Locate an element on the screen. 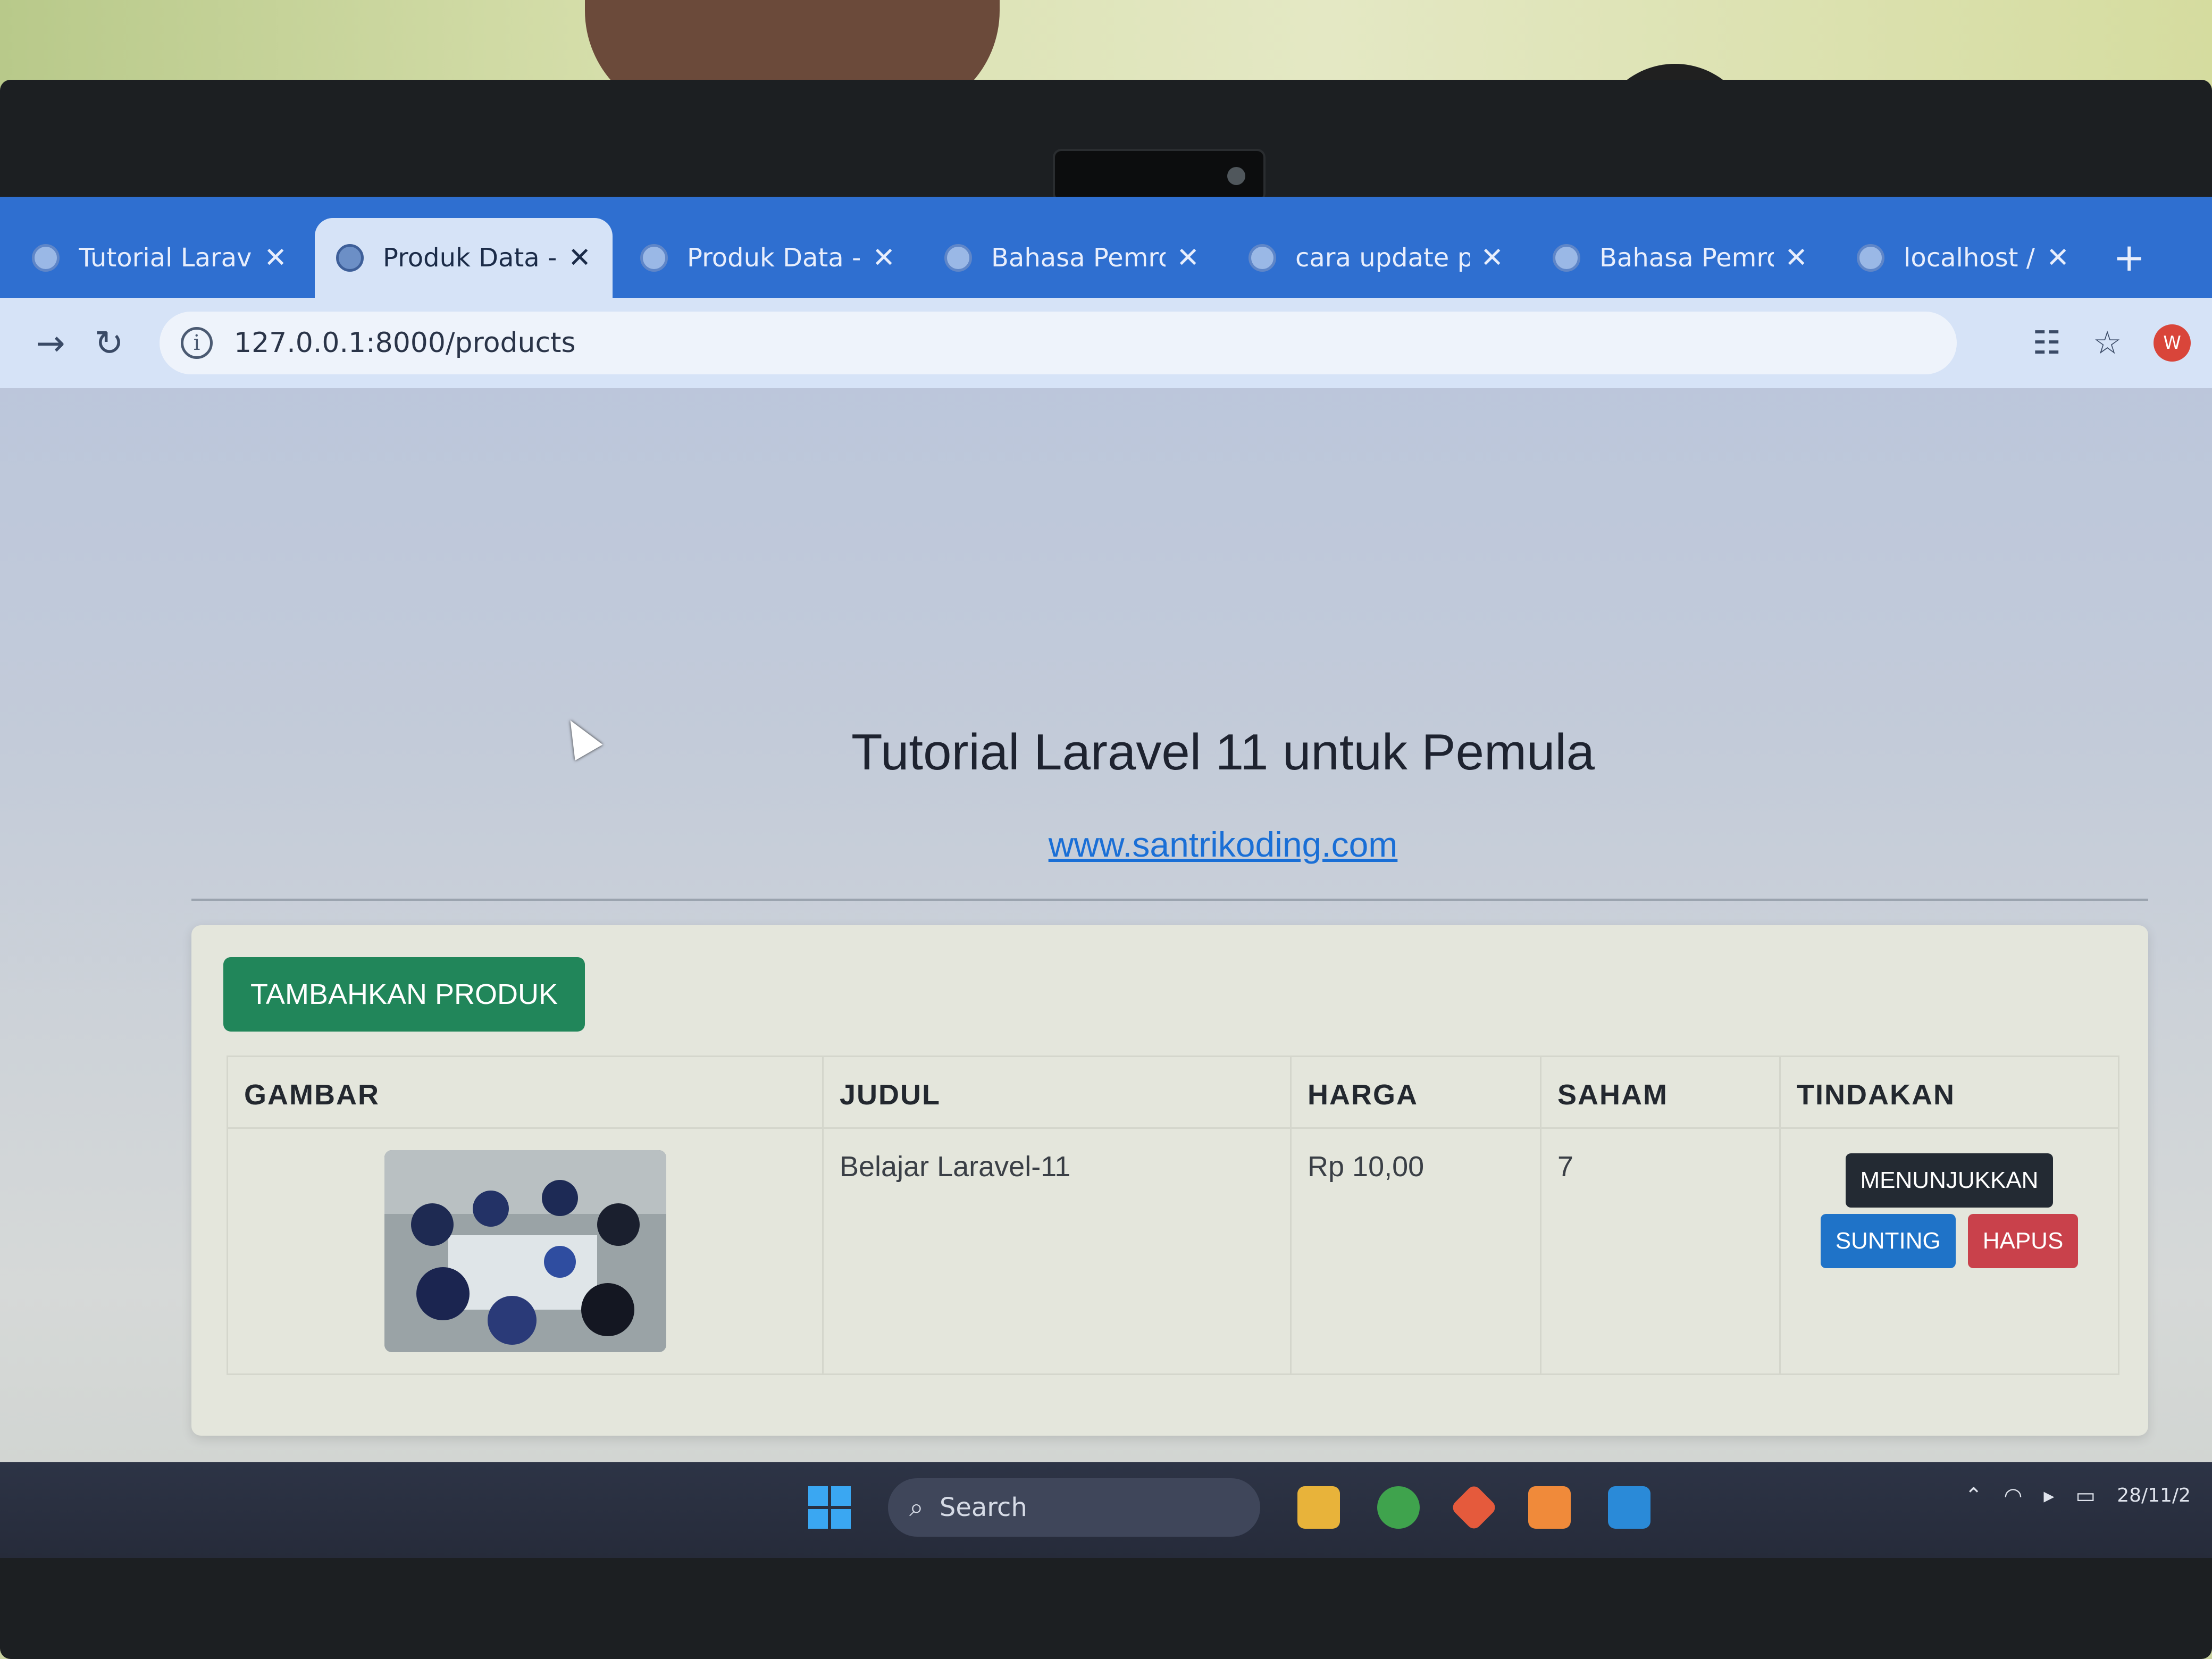  vscode-icon is located at coordinates (1629, 1507).